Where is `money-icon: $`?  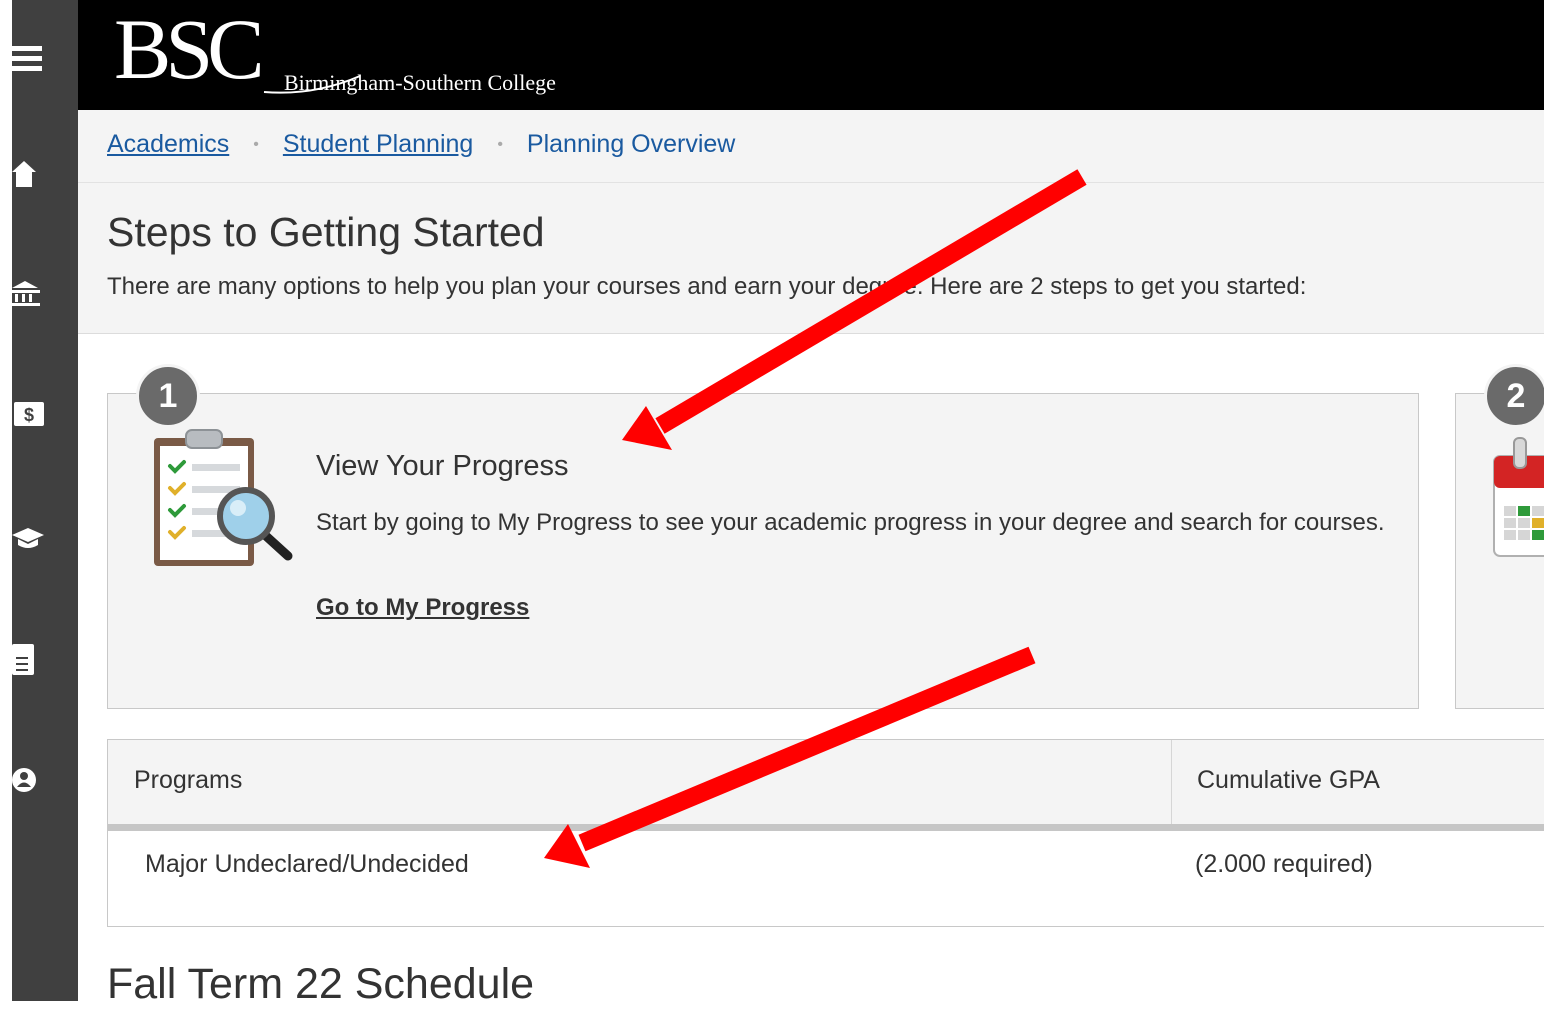 money-icon: $ is located at coordinates (32, 414).